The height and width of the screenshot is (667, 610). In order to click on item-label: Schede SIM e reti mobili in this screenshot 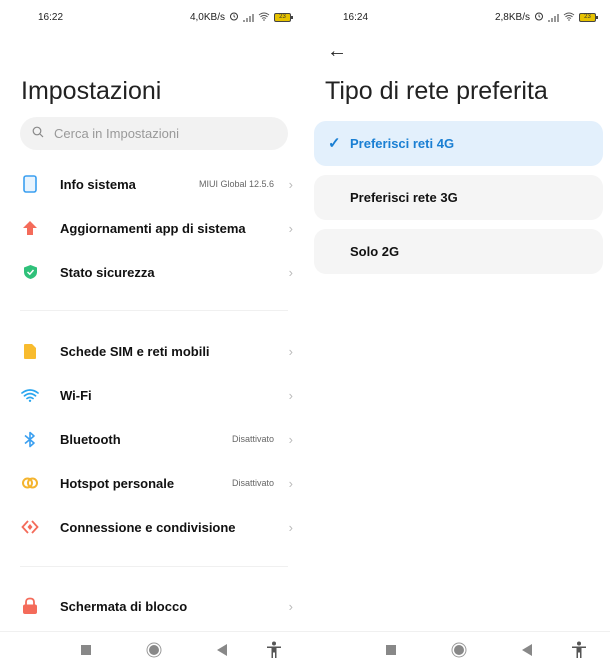, I will do `click(135, 351)`.